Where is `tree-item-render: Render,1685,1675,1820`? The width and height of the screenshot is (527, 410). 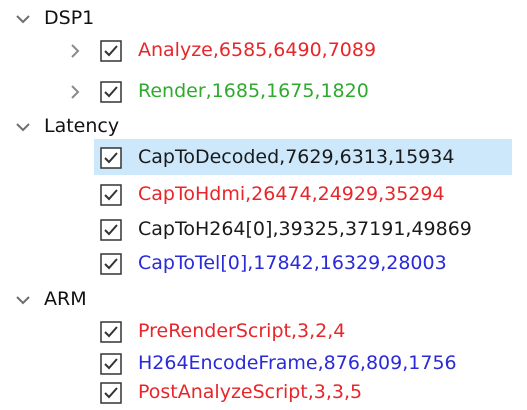 tree-item-render: Render,1685,1675,1820 is located at coordinates (263, 91).